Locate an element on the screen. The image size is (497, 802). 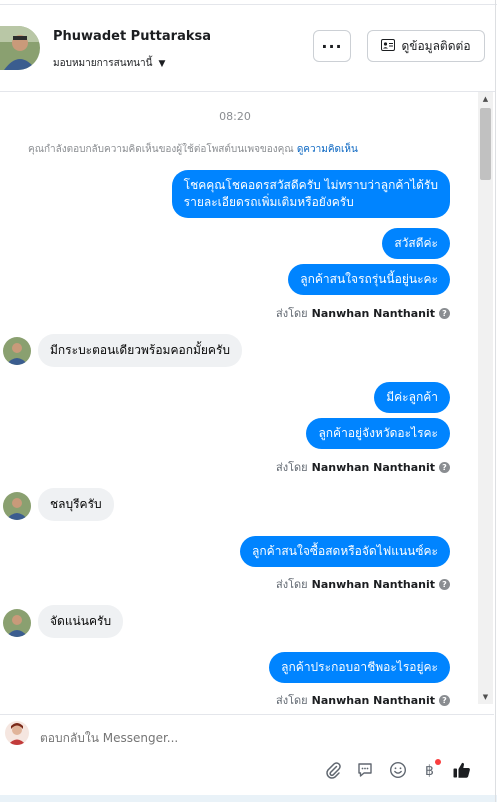
outgoing-message: สวัสดีค่ะ is located at coordinates (416, 243).